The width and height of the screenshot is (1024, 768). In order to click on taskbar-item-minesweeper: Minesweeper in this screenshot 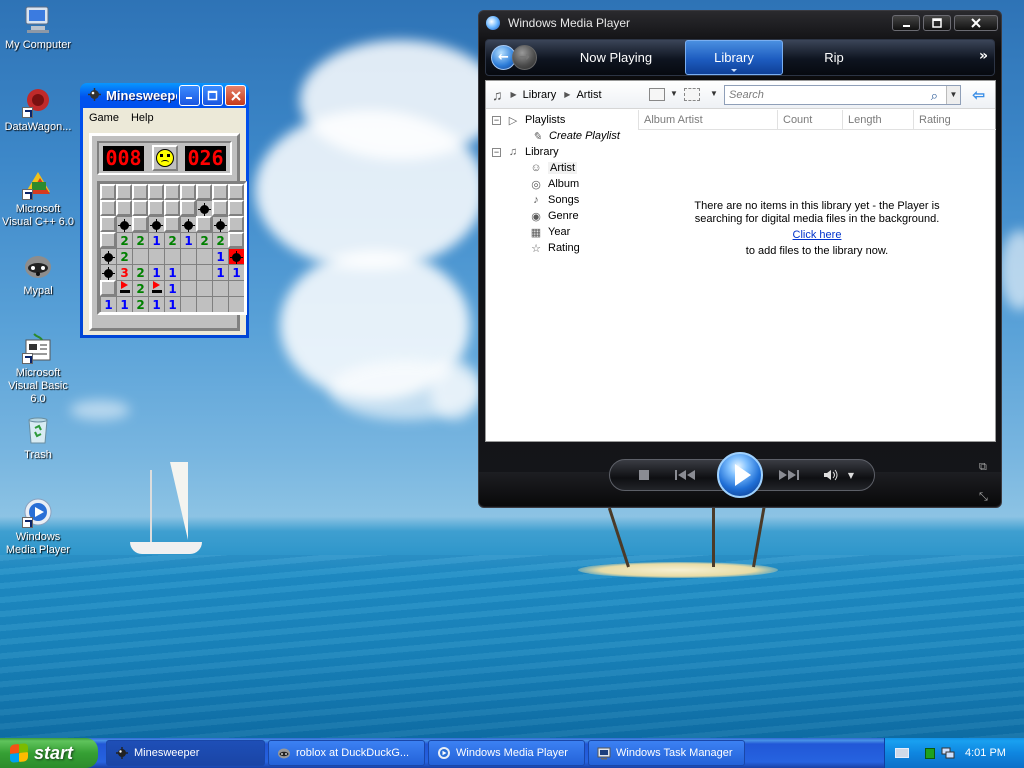, I will do `click(185, 753)`.